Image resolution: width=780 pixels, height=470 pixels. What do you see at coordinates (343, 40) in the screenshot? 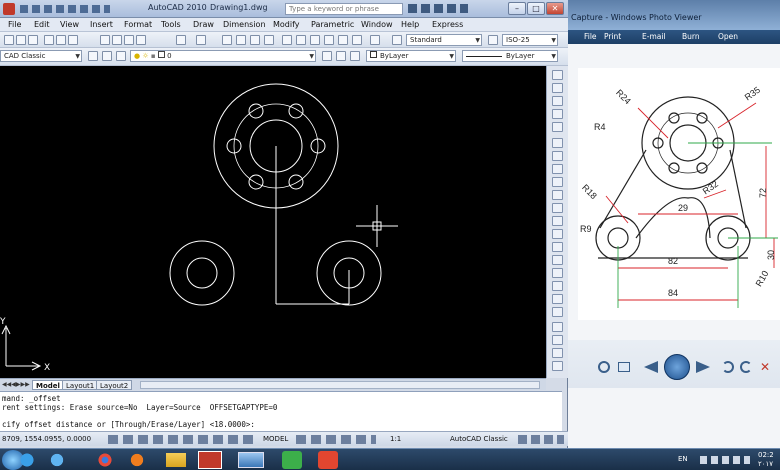
I see `markup-icon` at bounding box center [343, 40].